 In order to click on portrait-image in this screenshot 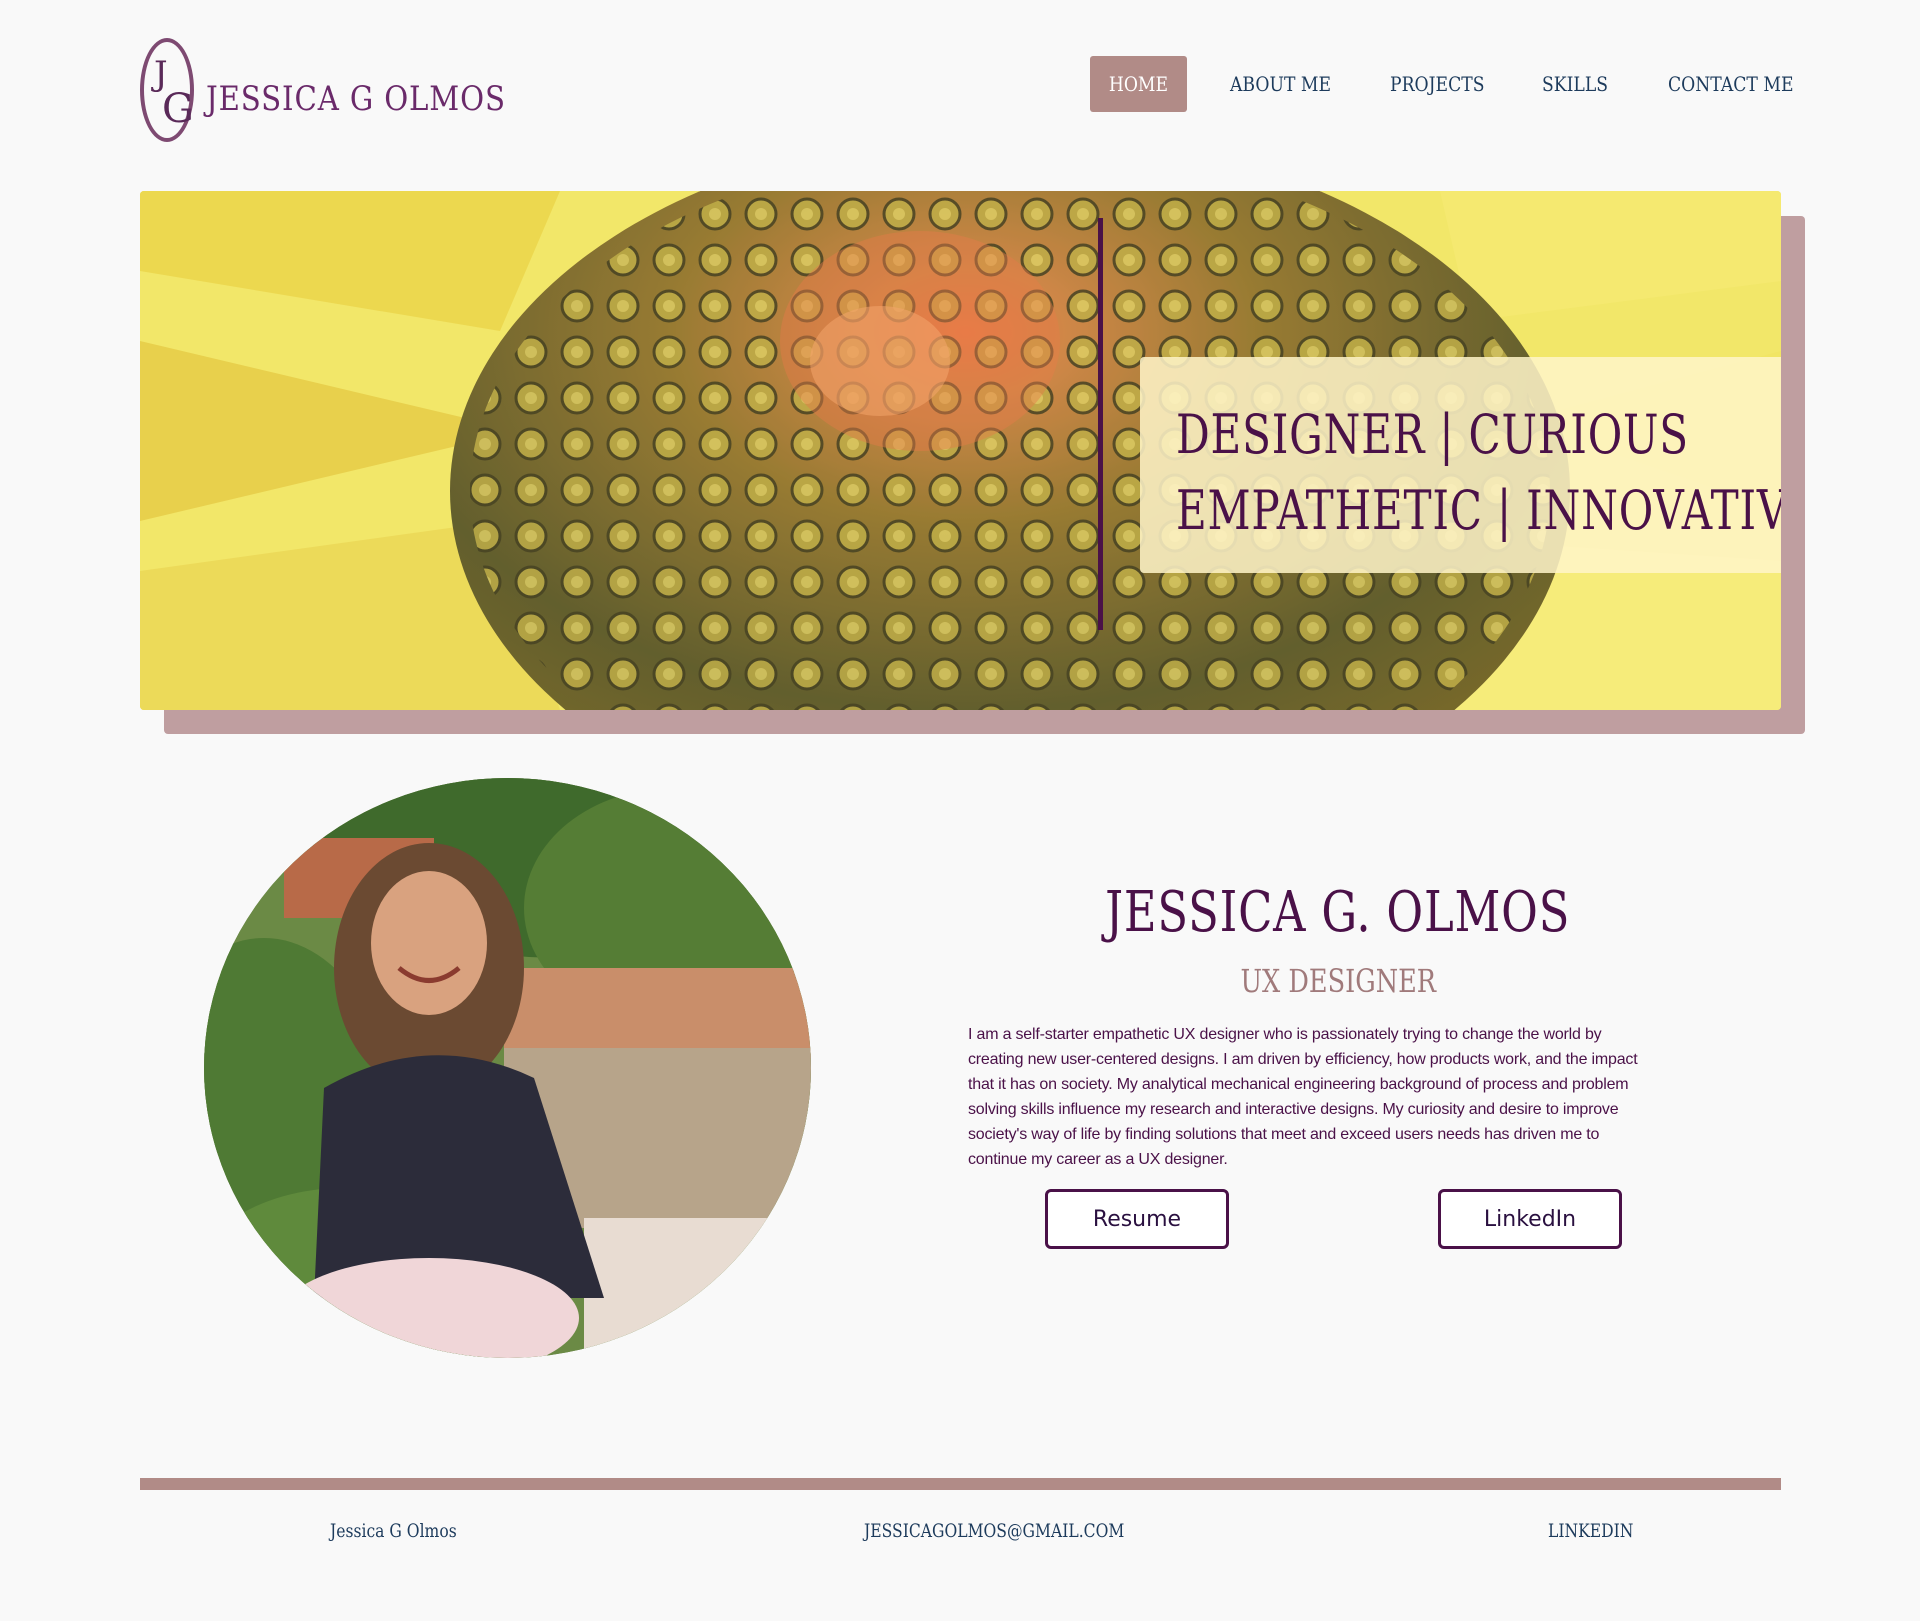, I will do `click(507, 1068)`.